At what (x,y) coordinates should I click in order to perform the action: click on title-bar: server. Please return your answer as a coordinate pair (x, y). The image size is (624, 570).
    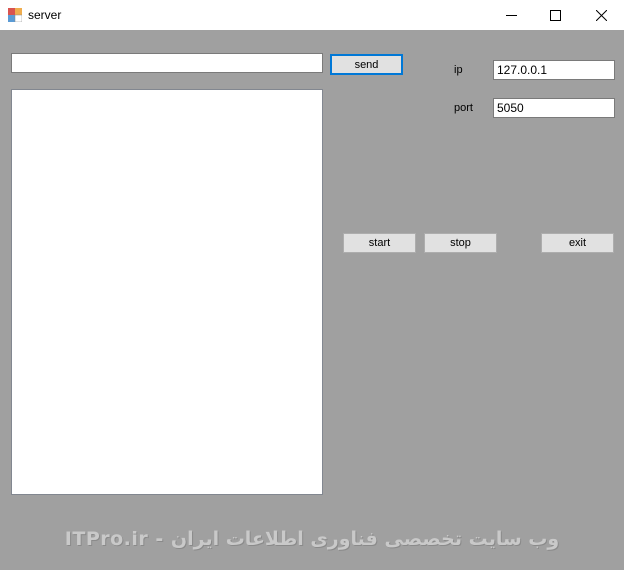
    Looking at the image, I should click on (312, 15).